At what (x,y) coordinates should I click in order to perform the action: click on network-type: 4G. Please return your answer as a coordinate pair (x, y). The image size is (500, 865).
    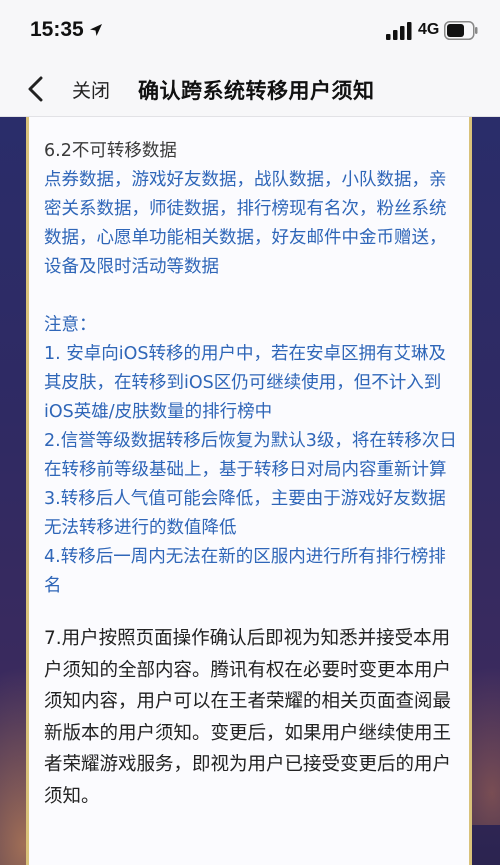
    Looking at the image, I should click on (429, 29).